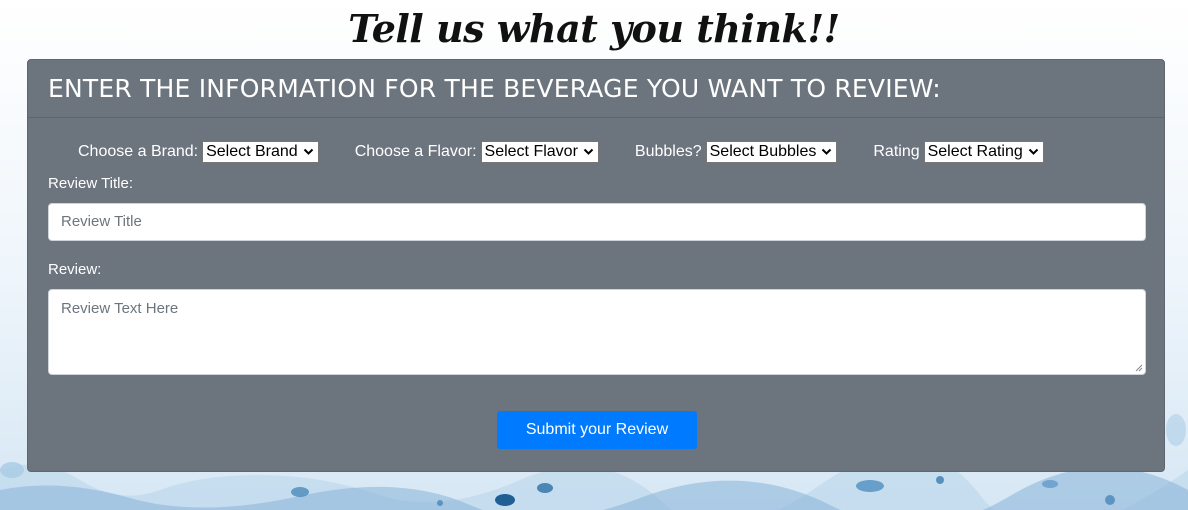 The width and height of the screenshot is (1188, 510). Describe the element at coordinates (531, 151) in the screenshot. I see `flavor-select-value: Select Flavor` at that location.